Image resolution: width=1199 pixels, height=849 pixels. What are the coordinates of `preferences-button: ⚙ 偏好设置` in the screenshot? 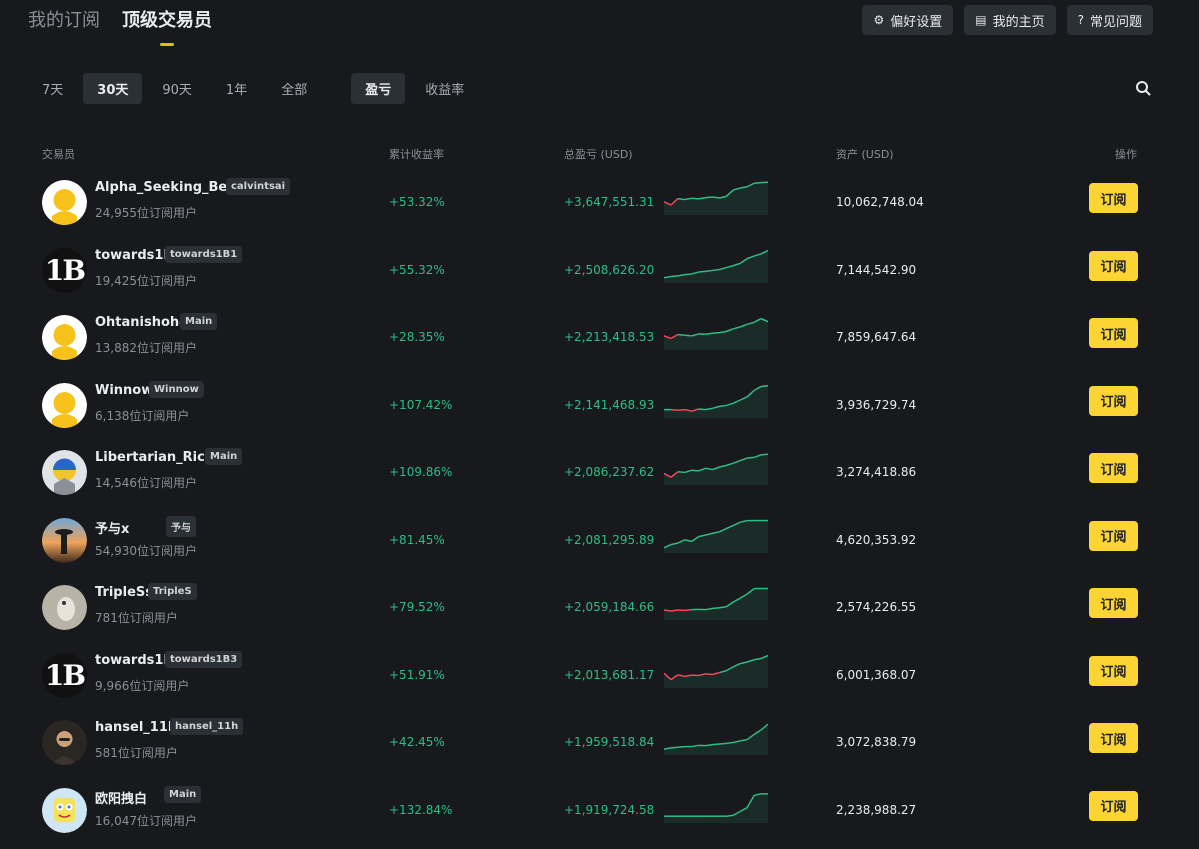 It's located at (908, 20).